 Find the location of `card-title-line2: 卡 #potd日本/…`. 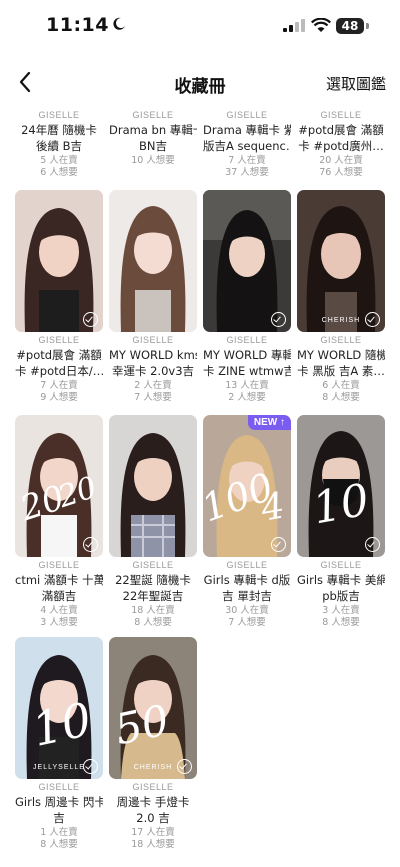

card-title-line2: 卡 #potd日本/… is located at coordinates (59, 371).